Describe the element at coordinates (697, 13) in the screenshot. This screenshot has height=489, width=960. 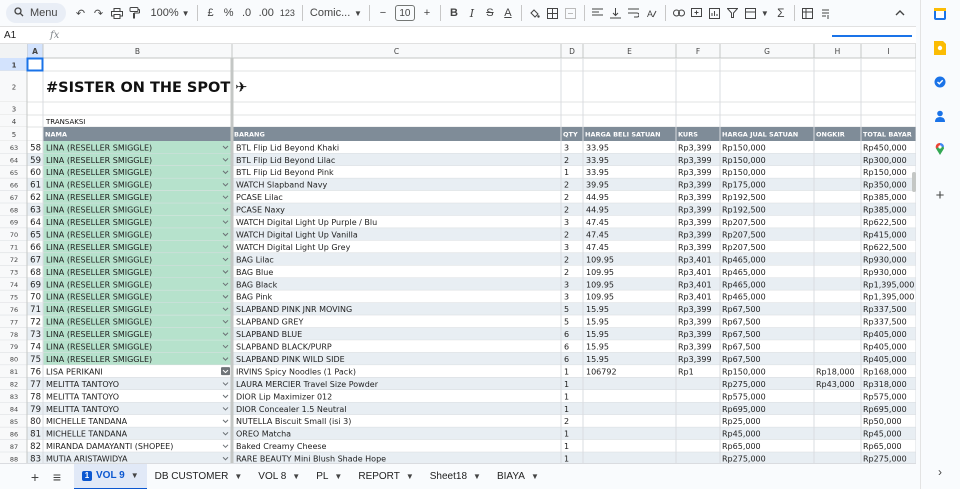
I see `insert-comment-icon` at that location.